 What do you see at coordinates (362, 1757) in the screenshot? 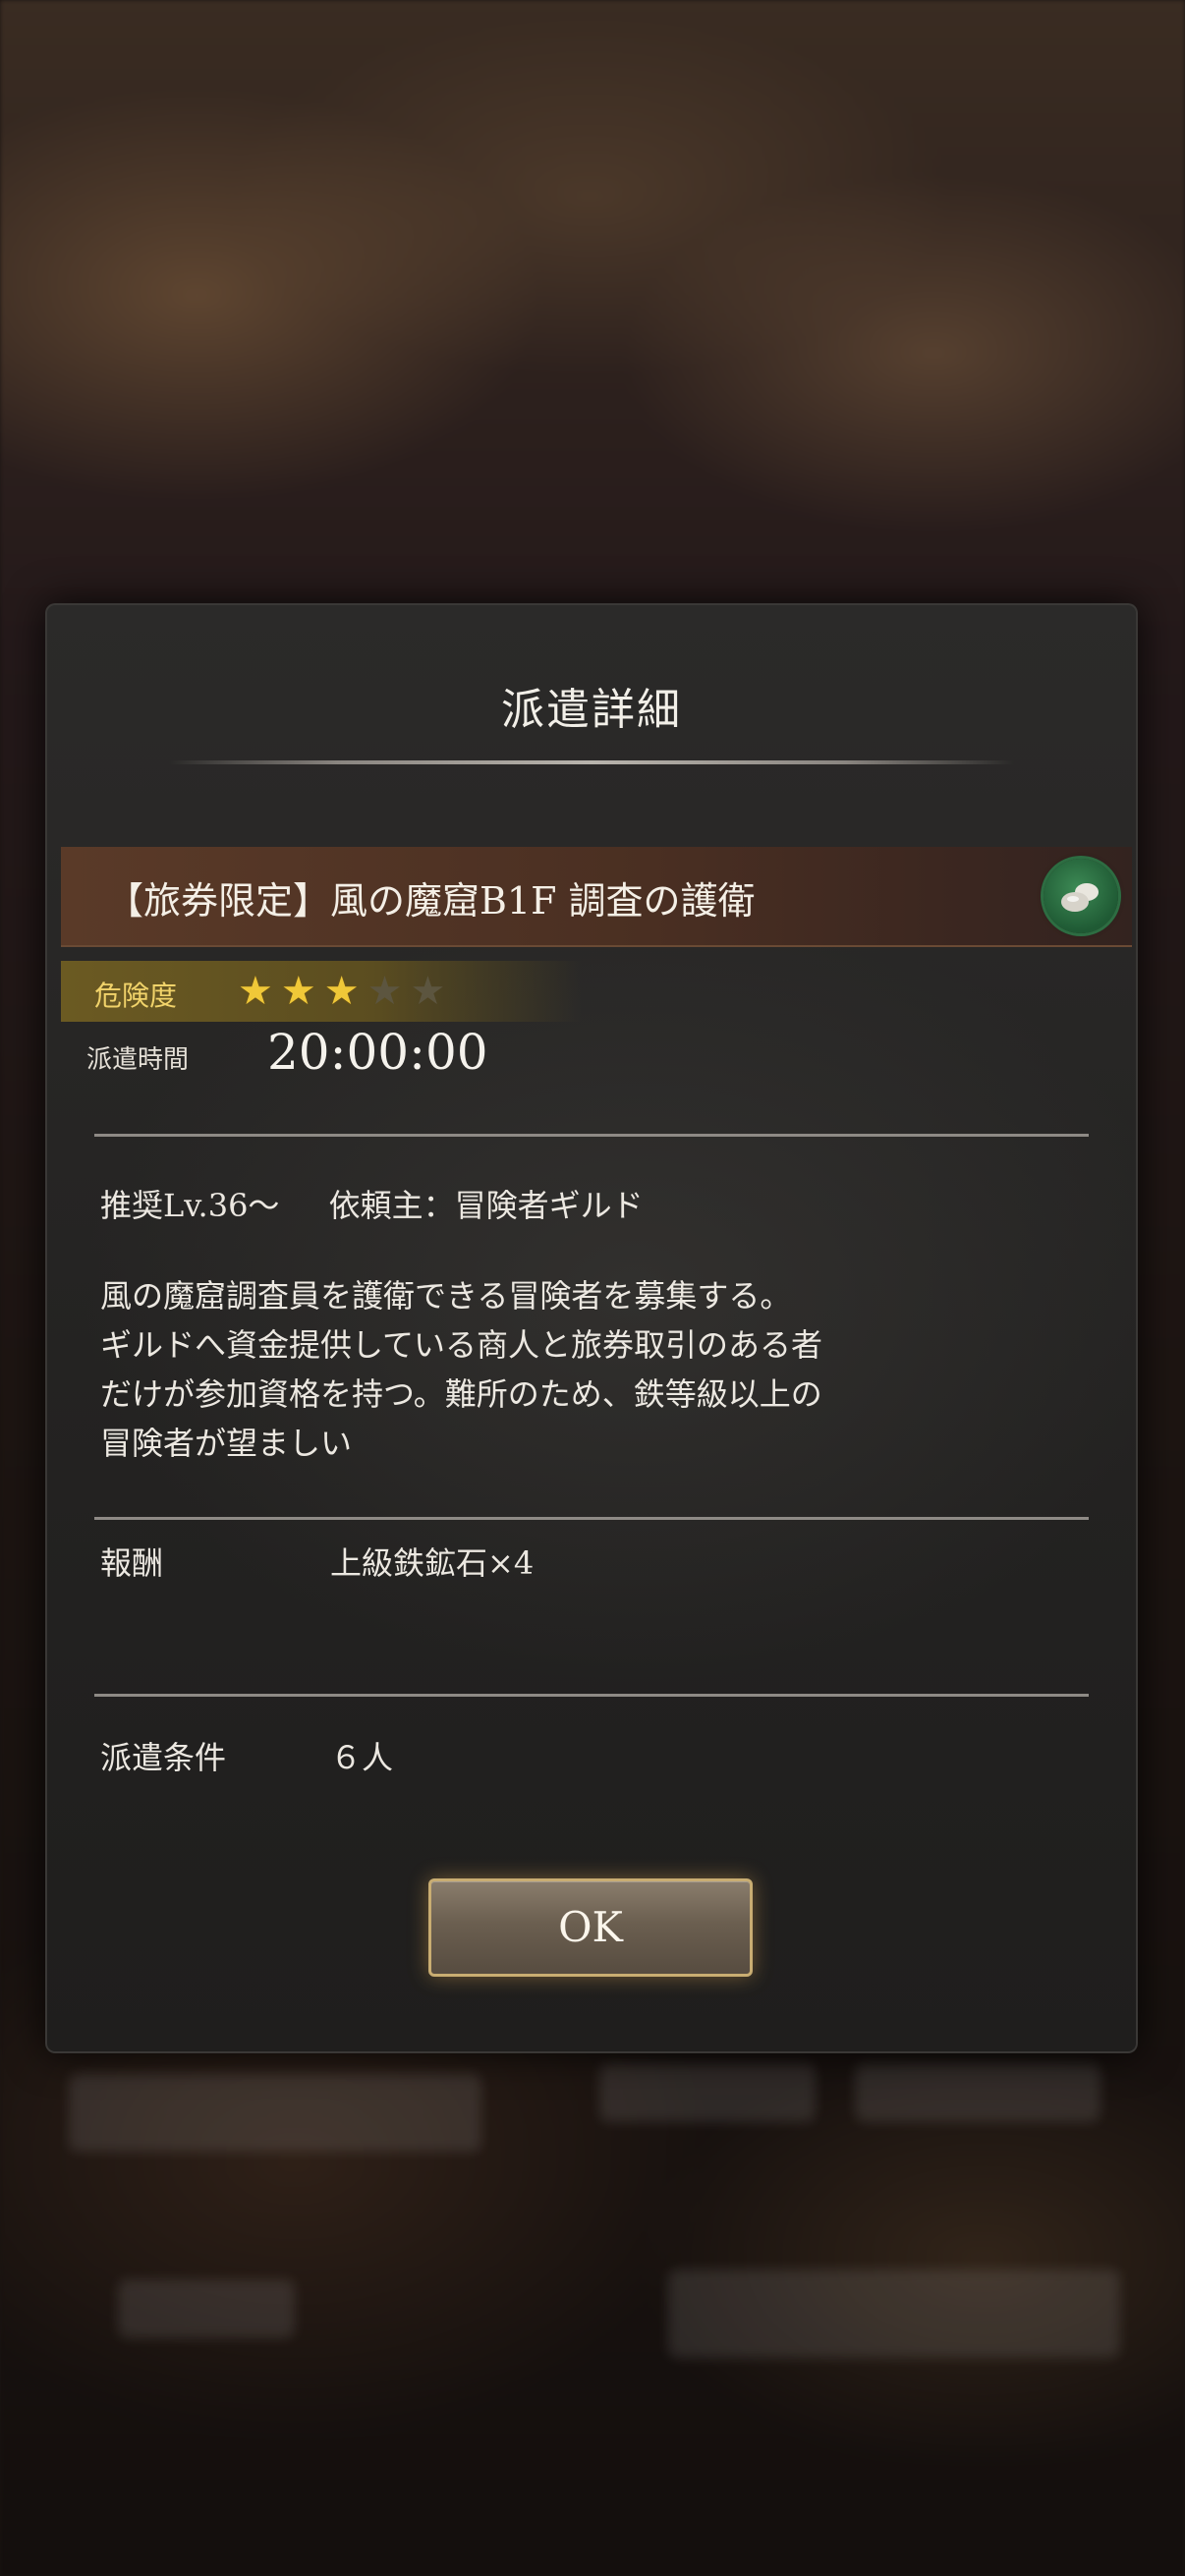
I see `condition-value: ６人` at bounding box center [362, 1757].